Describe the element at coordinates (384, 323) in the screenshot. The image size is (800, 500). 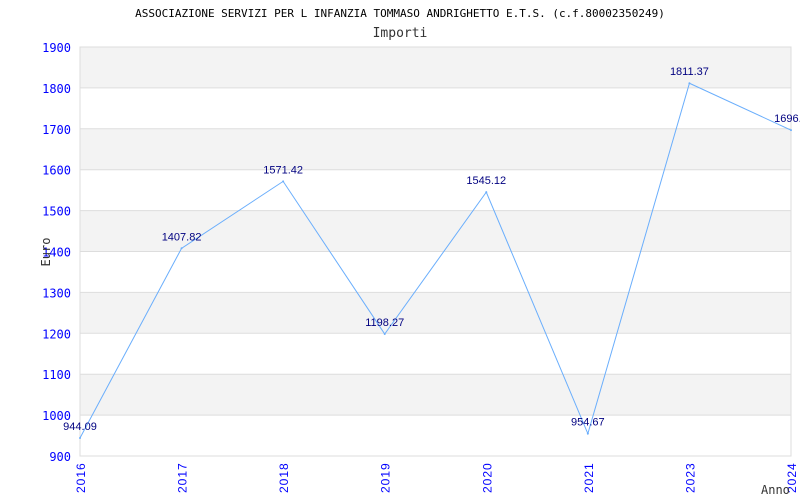
I see `data-label: 1198.27` at that location.